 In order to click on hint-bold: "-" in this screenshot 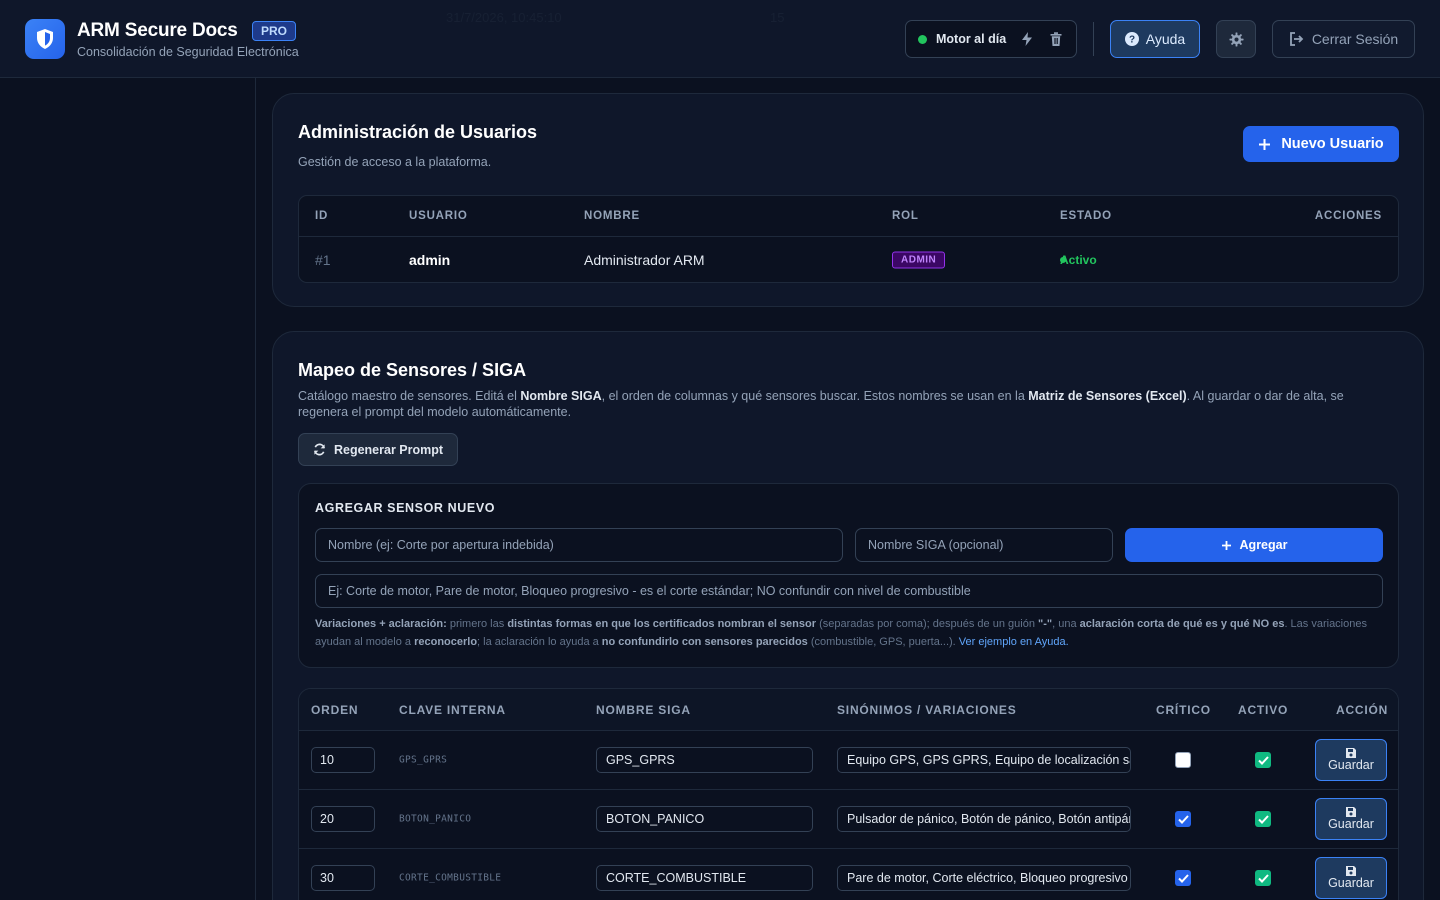, I will do `click(1045, 624)`.